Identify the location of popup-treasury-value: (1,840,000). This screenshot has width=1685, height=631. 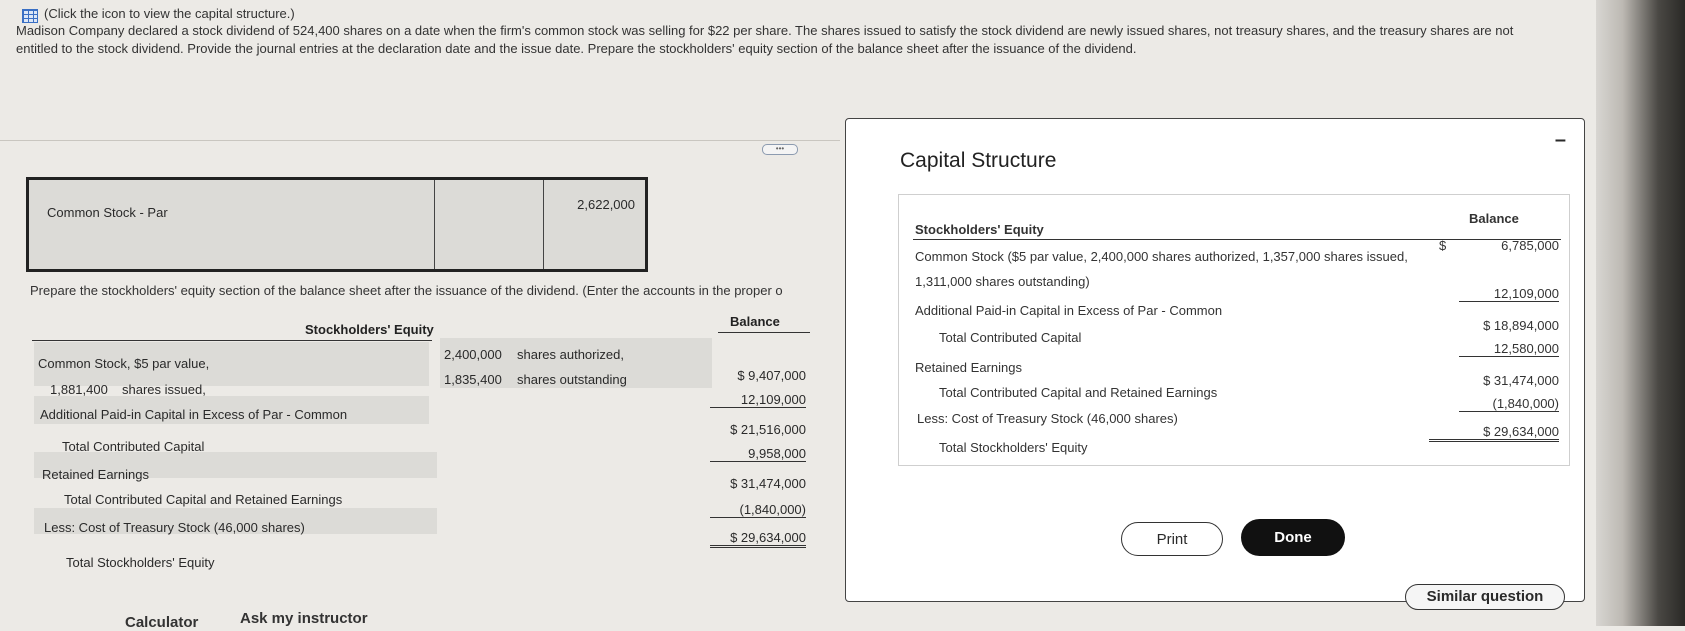
(1509, 404).